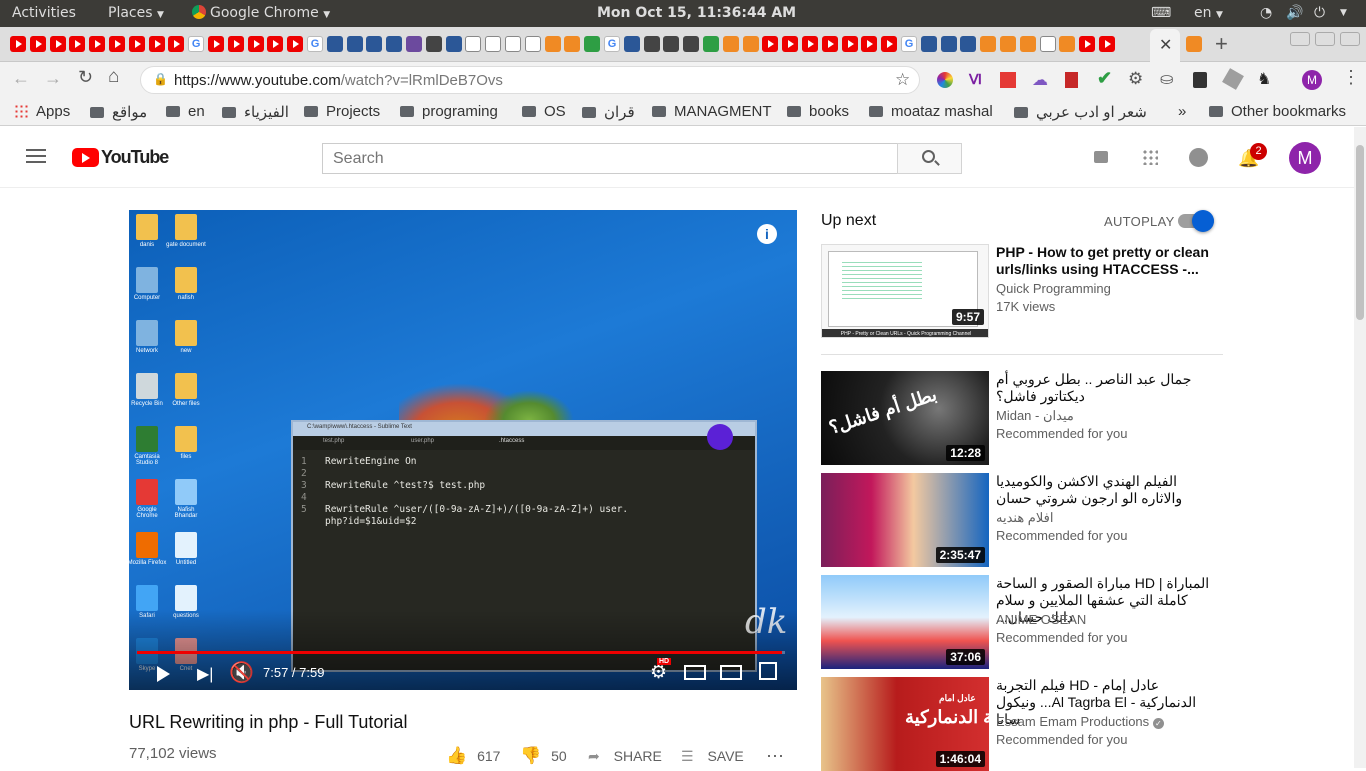  I want to click on active-tab: ✕, so click(1165, 45).